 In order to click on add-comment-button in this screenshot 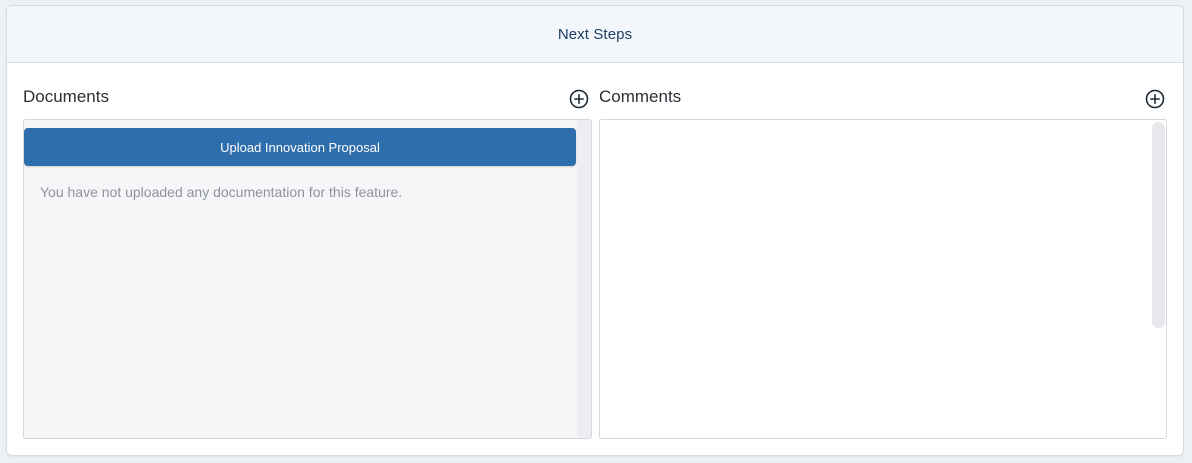, I will do `click(1155, 99)`.